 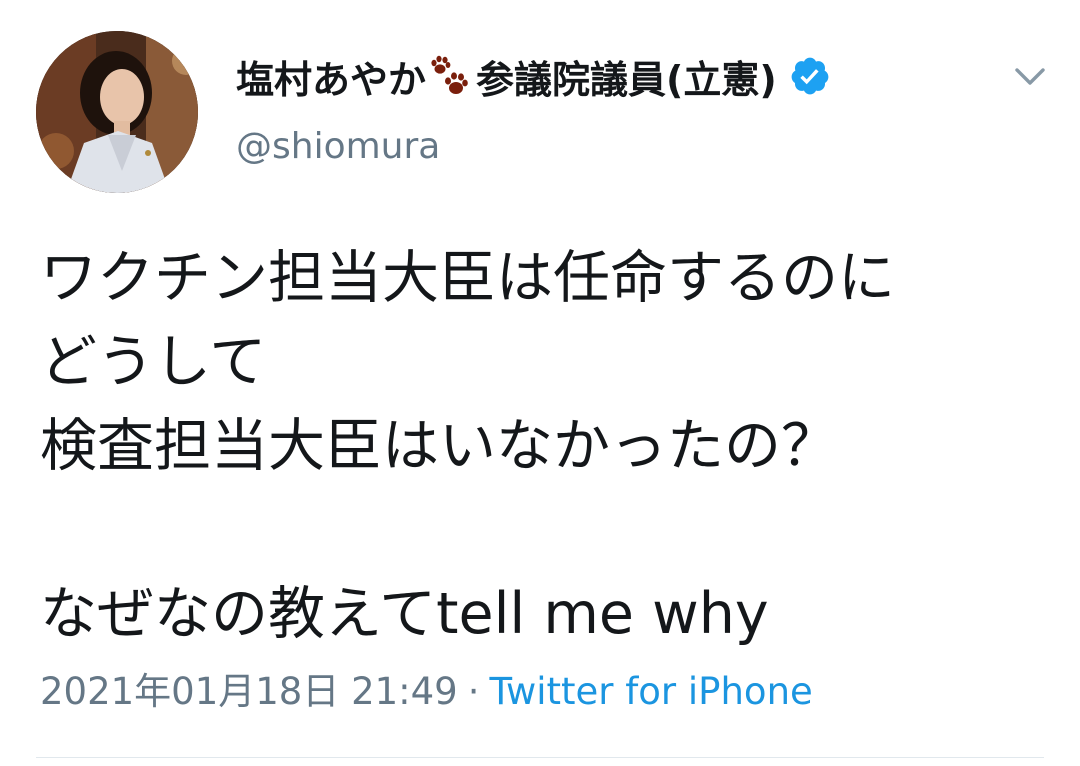 What do you see at coordinates (449, 74) in the screenshot?
I see `paw-prints-icon` at bounding box center [449, 74].